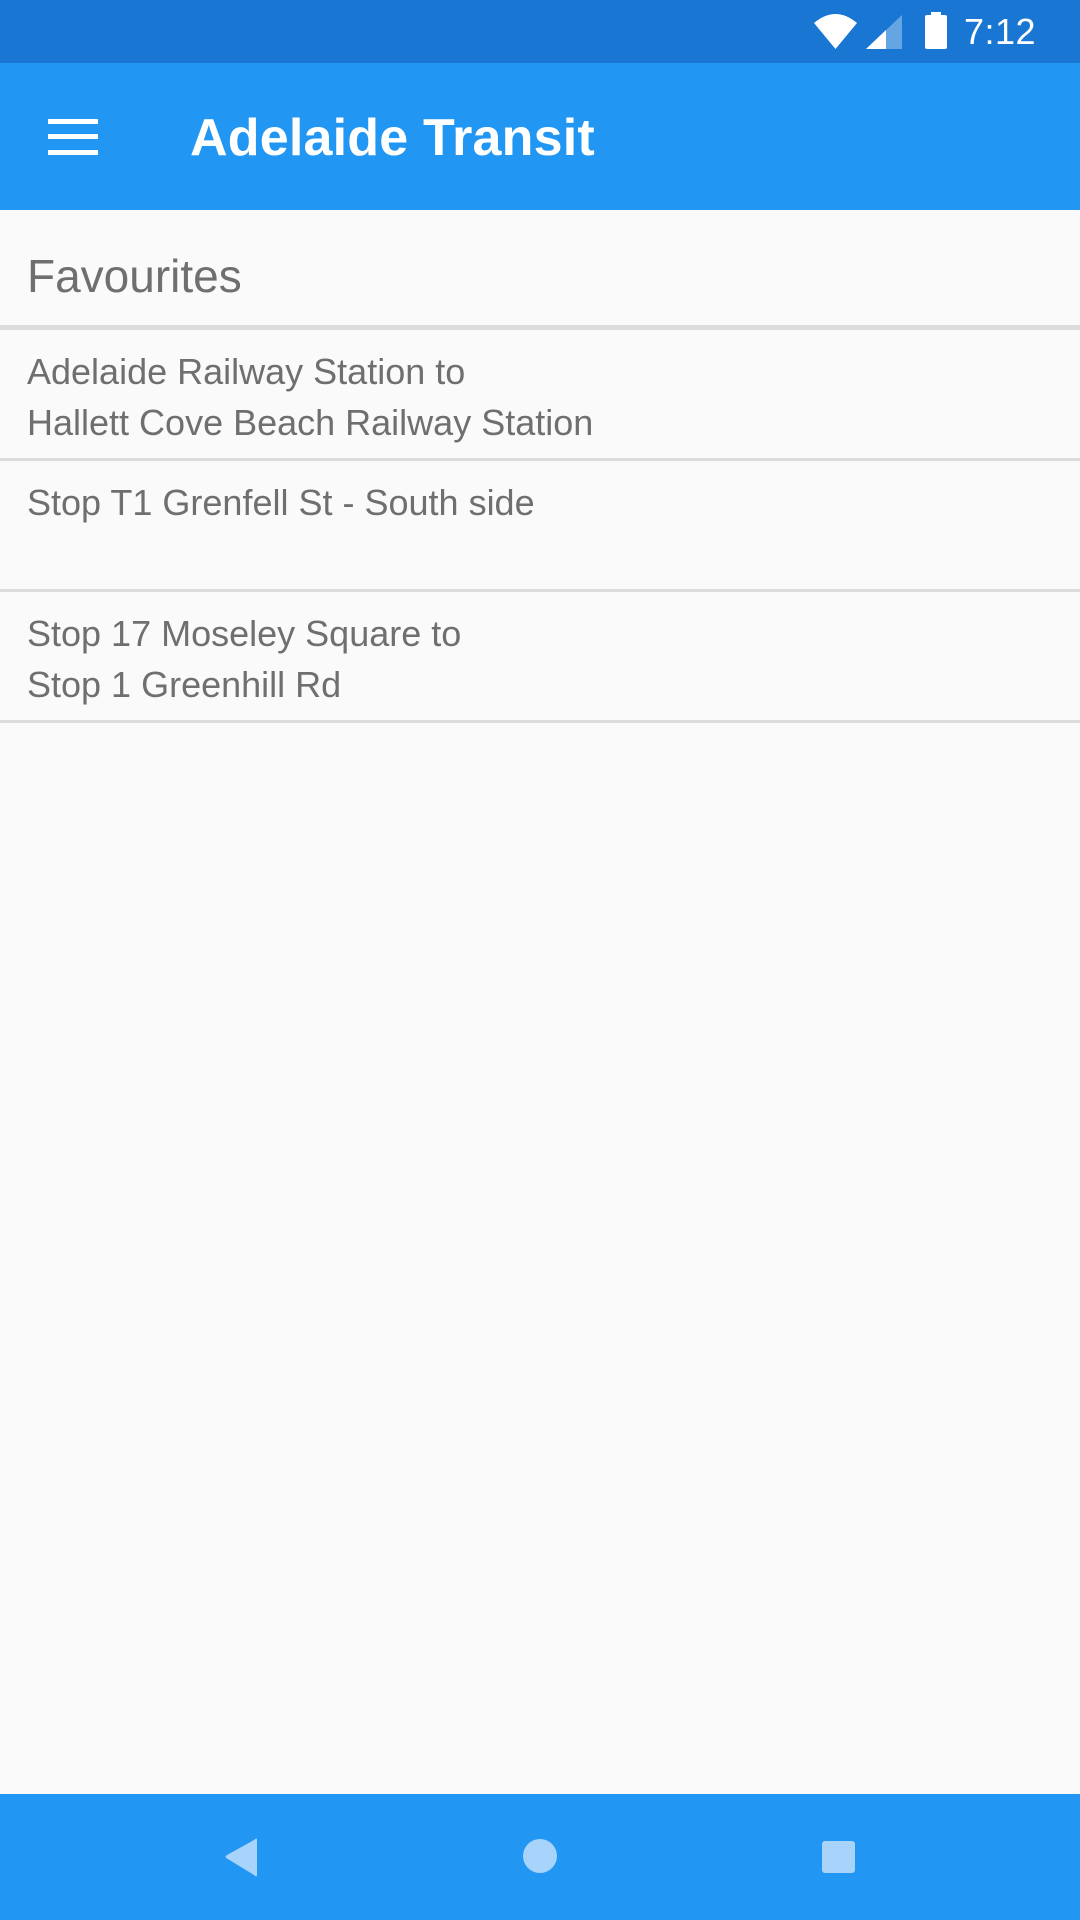 Image resolution: width=1080 pixels, height=1920 pixels. Describe the element at coordinates (540, 267) in the screenshot. I see `favourites-header: Favourites` at that location.